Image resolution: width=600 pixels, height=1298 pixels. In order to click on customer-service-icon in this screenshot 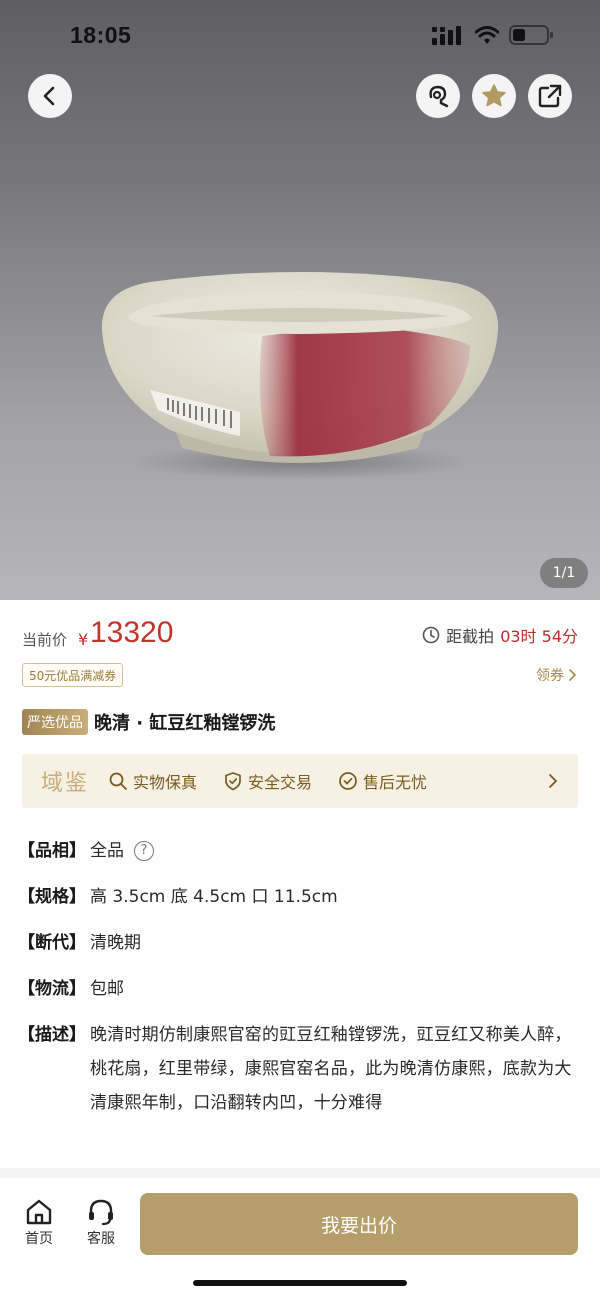, I will do `click(439, 96)`.